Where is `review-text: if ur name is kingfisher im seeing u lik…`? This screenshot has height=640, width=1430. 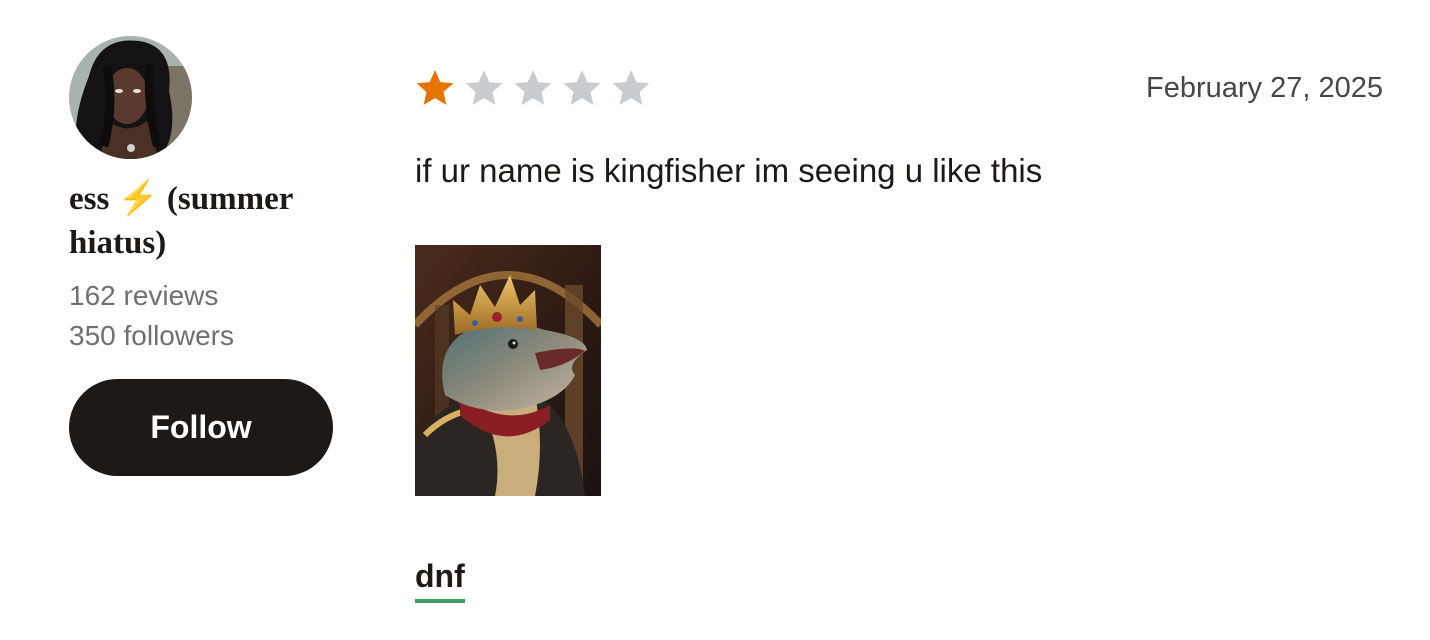 review-text: if ur name is kingfisher im seeing u lik… is located at coordinates (729, 170).